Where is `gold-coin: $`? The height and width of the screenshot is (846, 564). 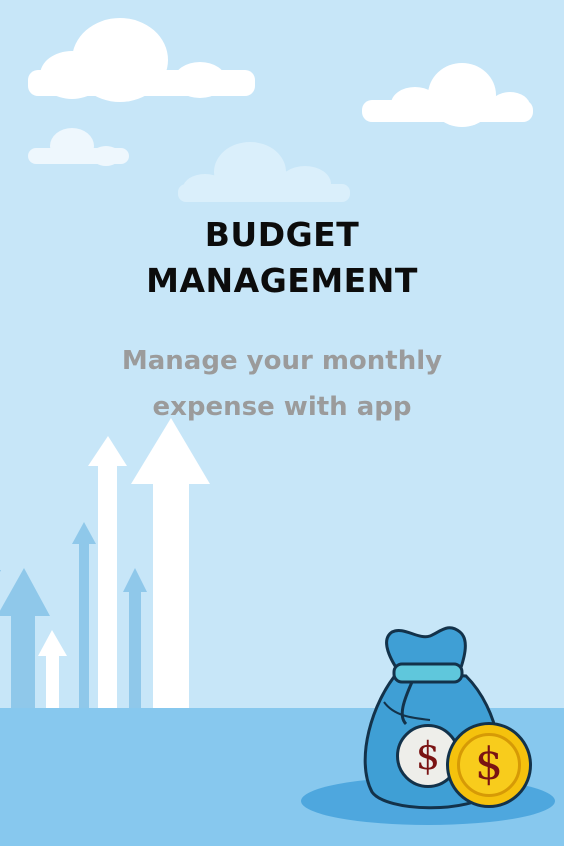
gold-coin: $ is located at coordinates (489, 765).